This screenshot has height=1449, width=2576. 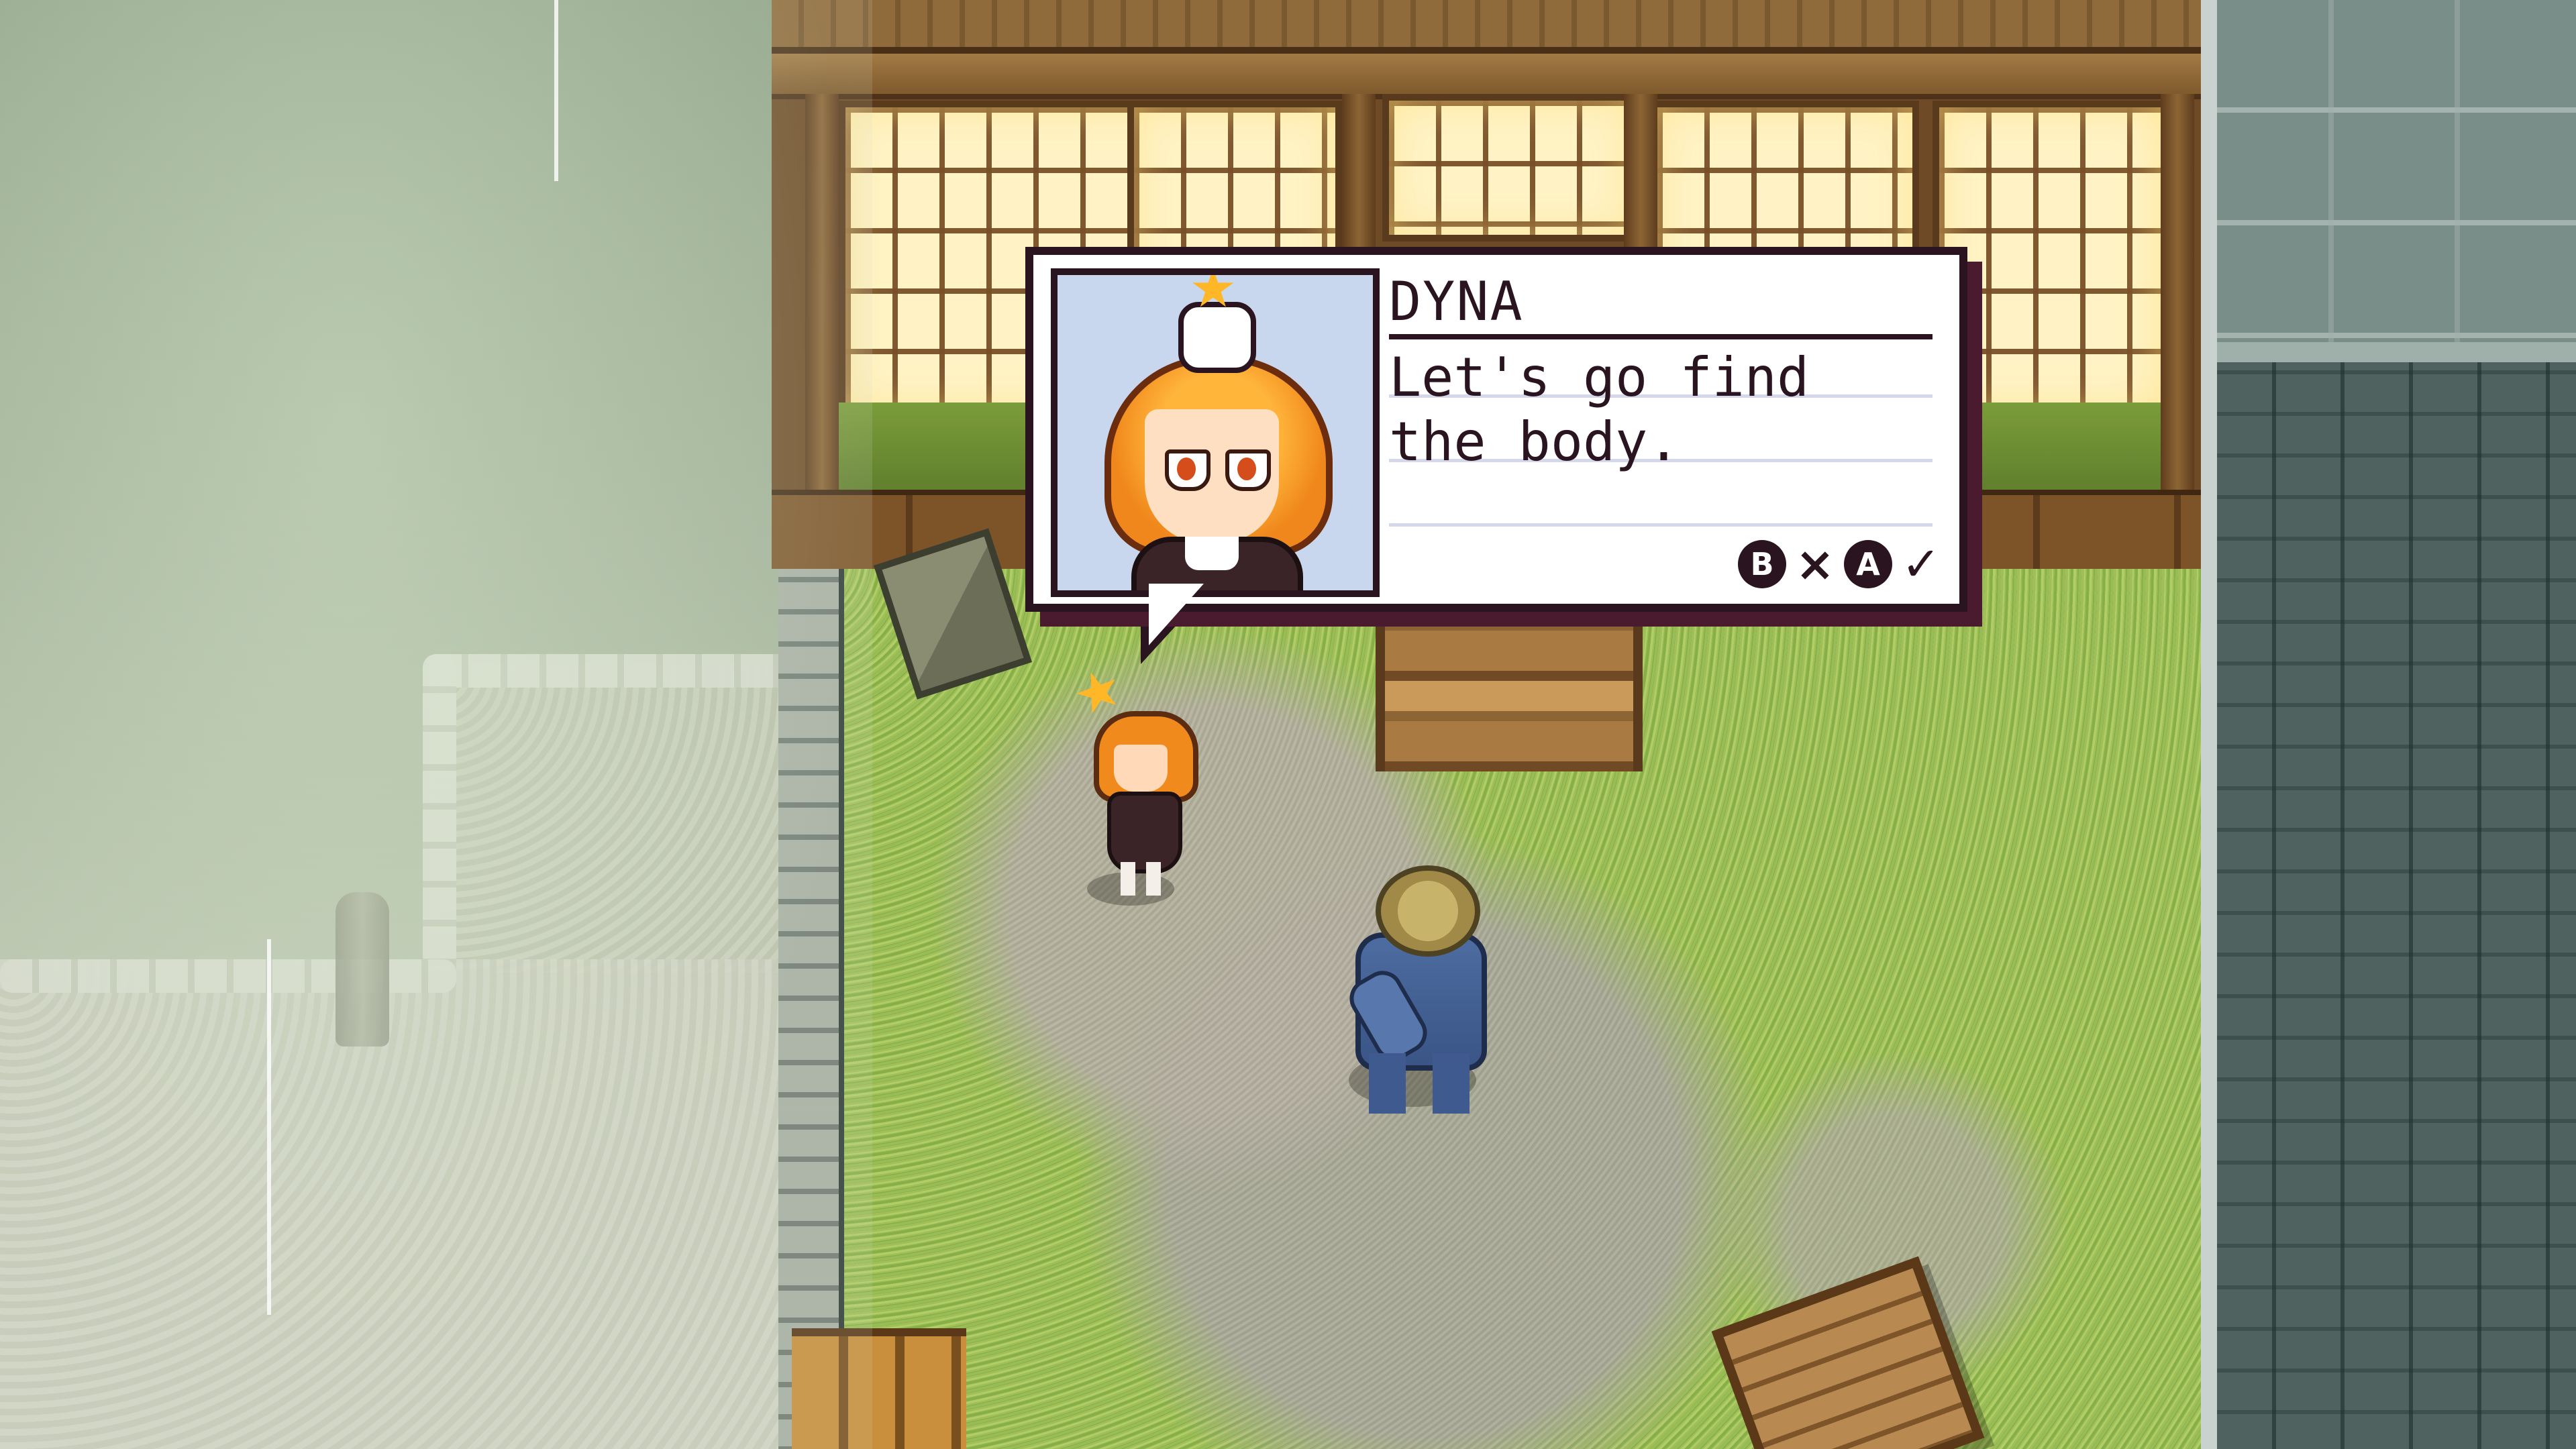 What do you see at coordinates (1144, 832) in the screenshot?
I see `dyna-body` at bounding box center [1144, 832].